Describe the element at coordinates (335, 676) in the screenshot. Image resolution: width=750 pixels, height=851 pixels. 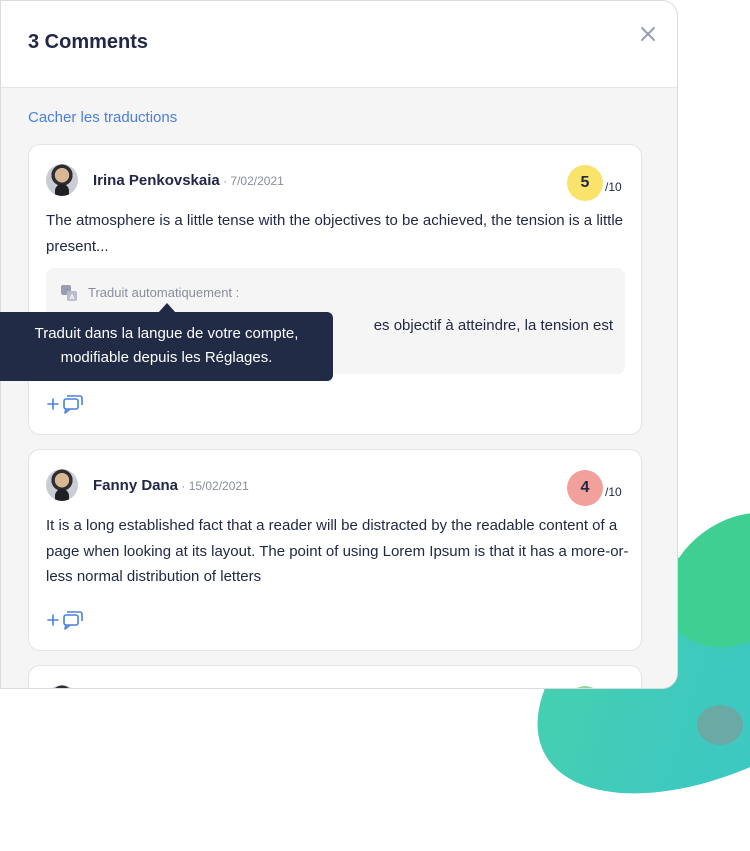
I see `comment-card` at that location.